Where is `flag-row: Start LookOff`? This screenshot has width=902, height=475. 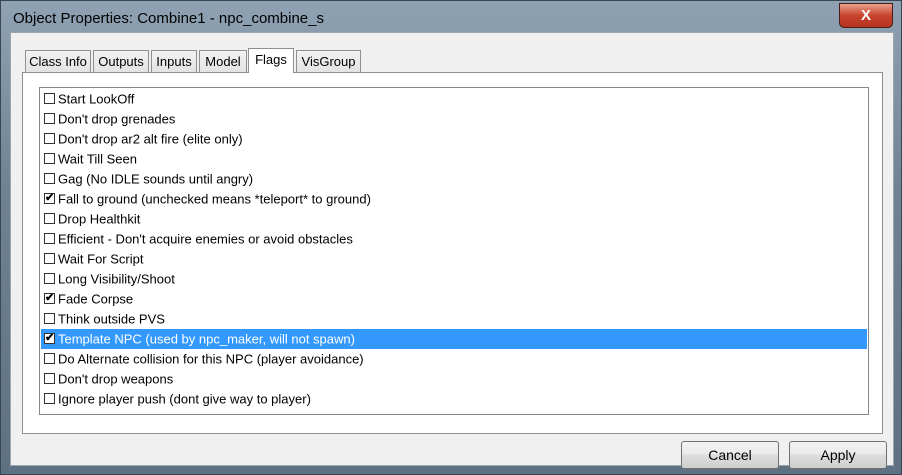 flag-row: Start LookOff is located at coordinates (454, 99).